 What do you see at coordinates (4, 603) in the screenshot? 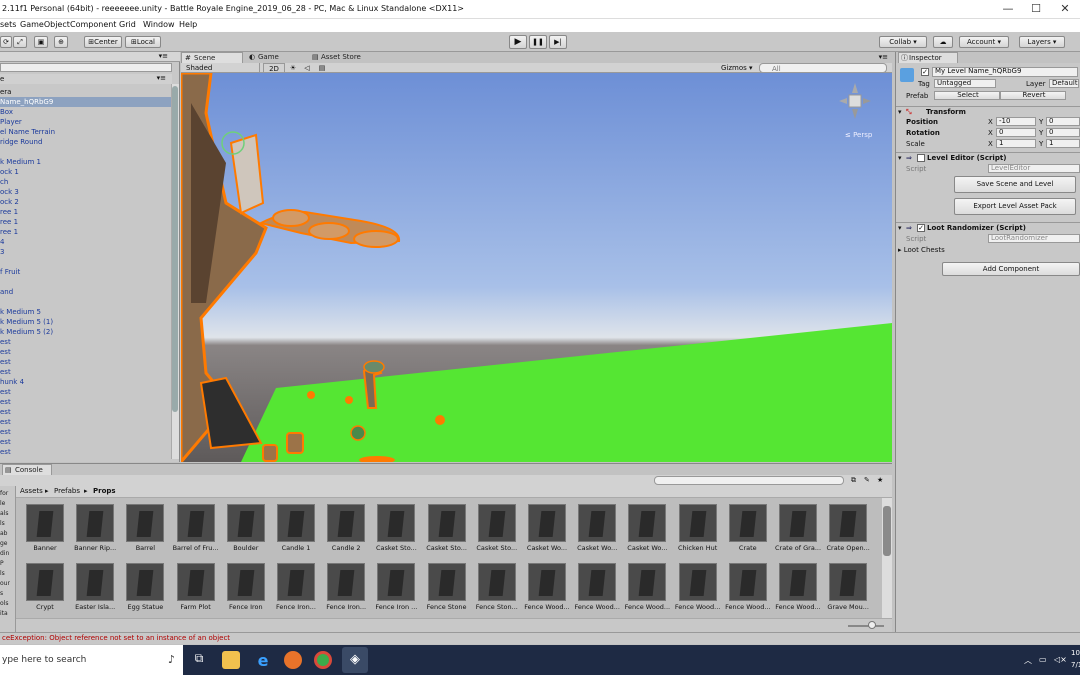
I see `folder-tree-item: ols` at bounding box center [4, 603].